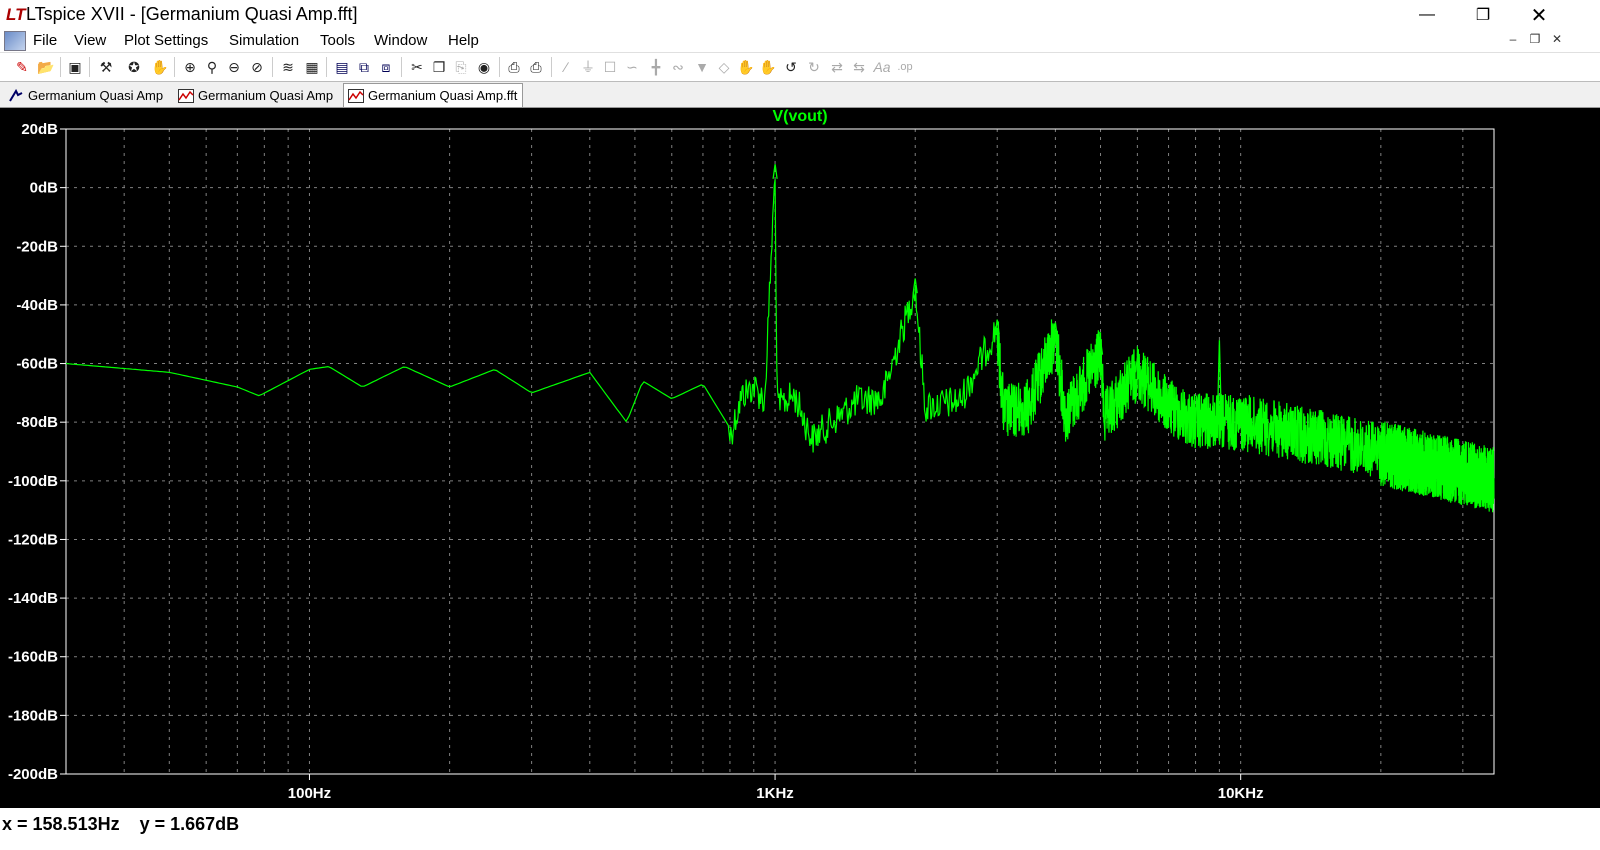  I want to click on status-bar: x = 158.513Hz y = 1.667dB, so click(800, 829).